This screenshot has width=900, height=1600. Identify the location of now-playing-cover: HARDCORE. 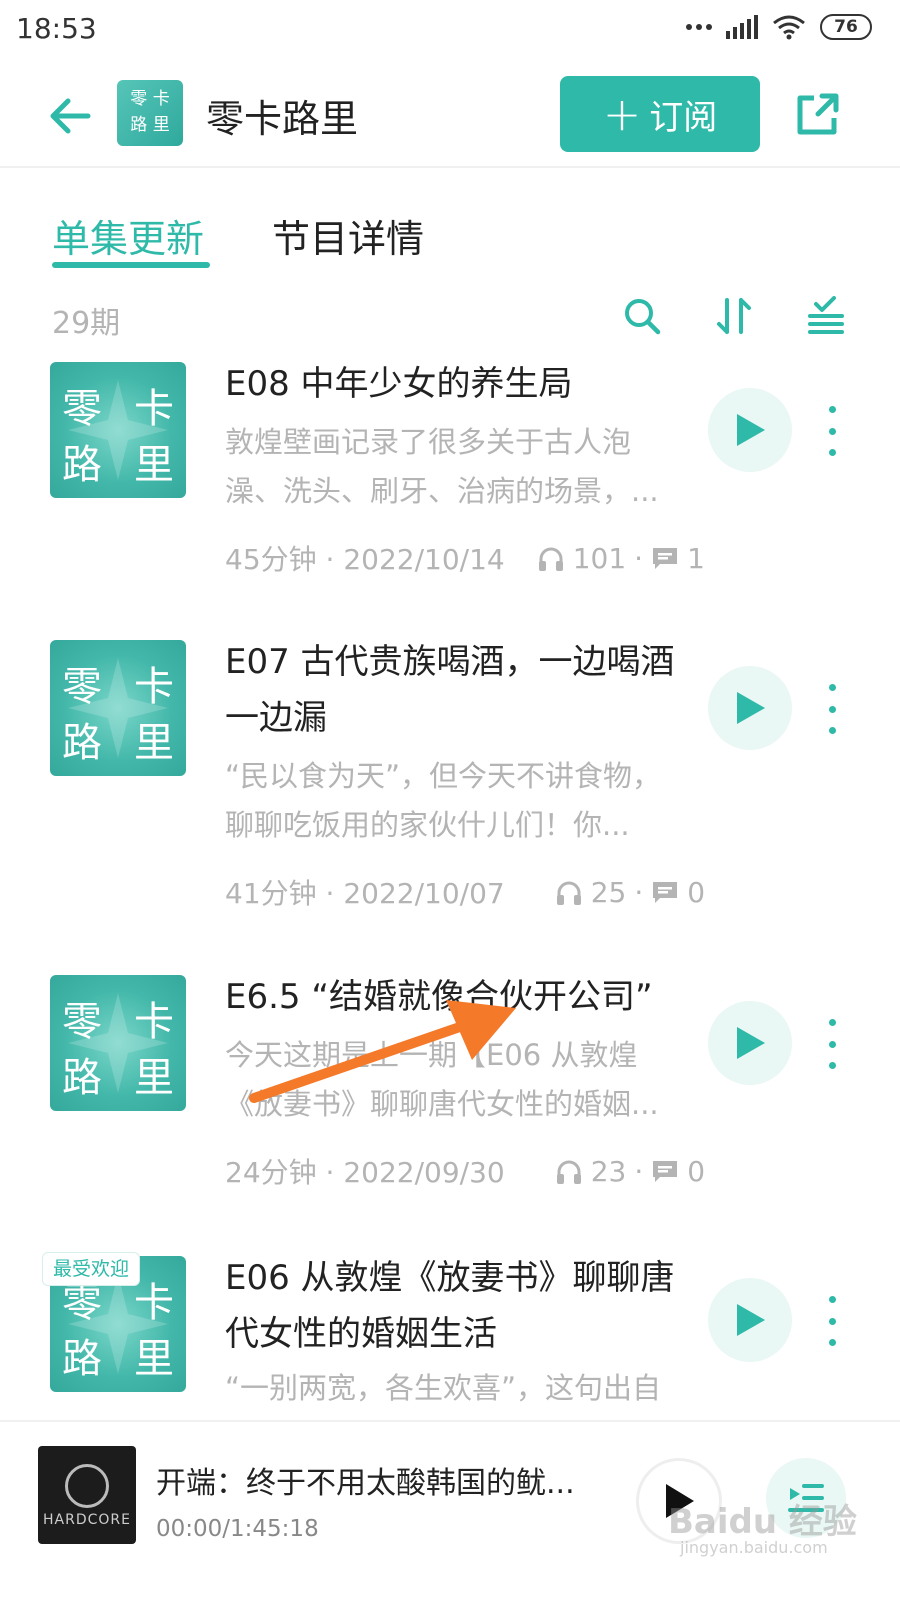
(87, 1495).